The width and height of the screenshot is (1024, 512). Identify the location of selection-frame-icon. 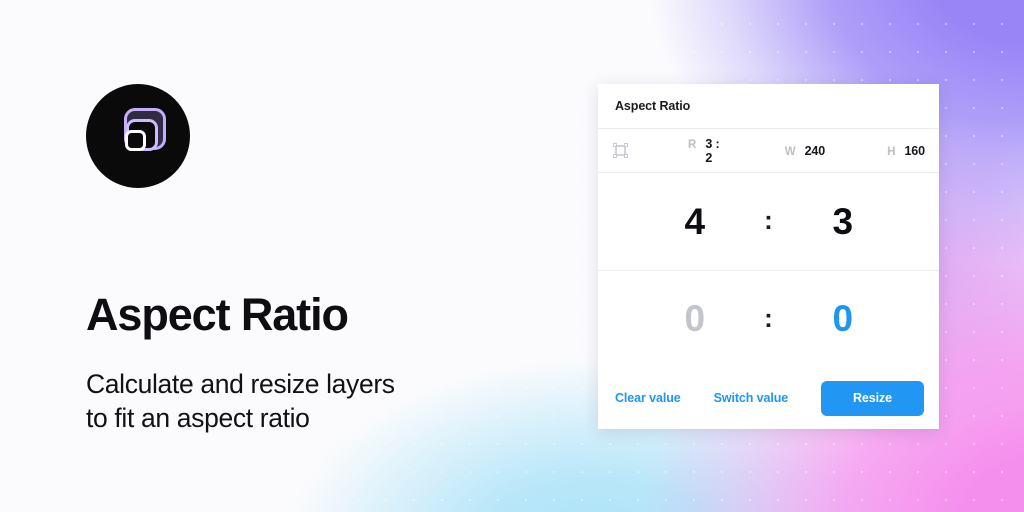
(620, 150).